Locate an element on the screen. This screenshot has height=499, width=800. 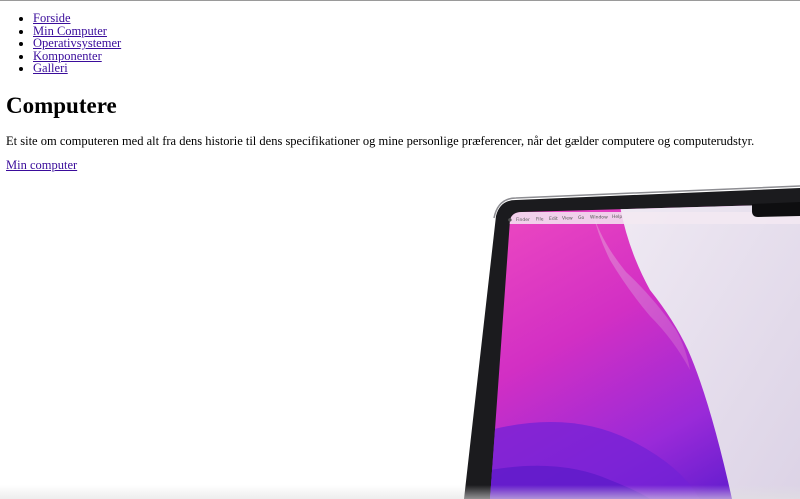
page-title: Computere is located at coordinates (61, 105).